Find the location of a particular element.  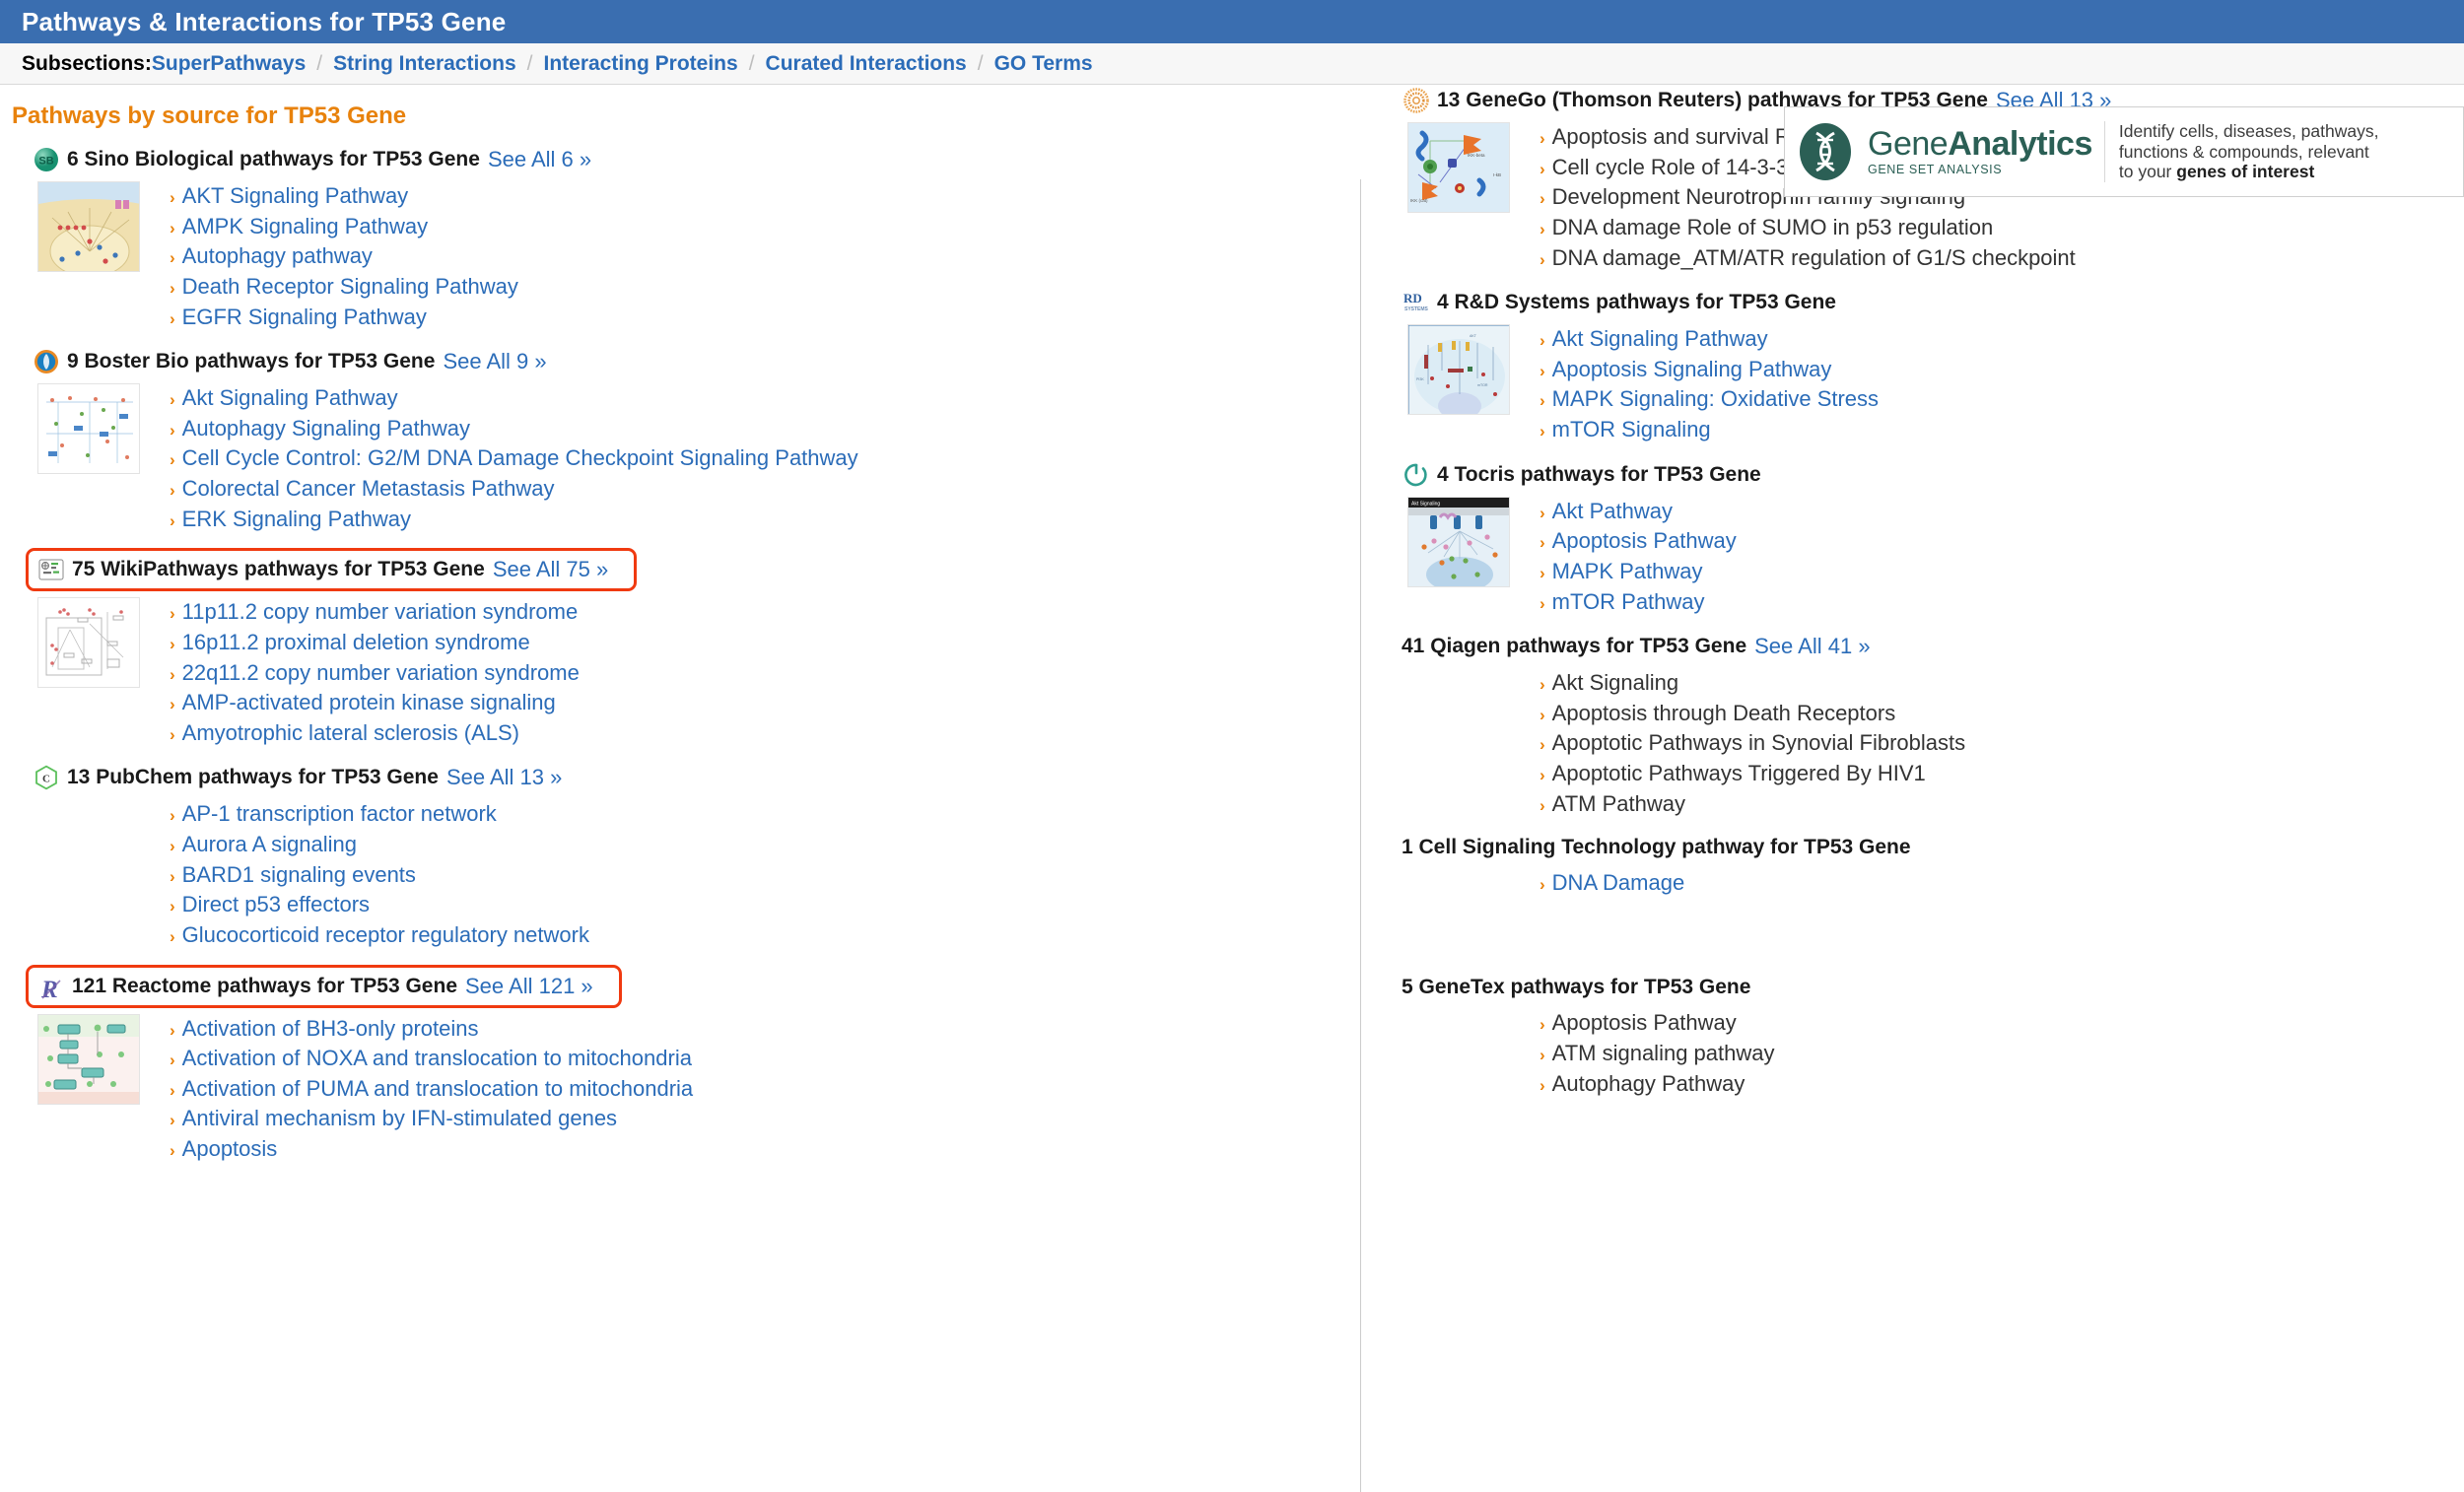

pathway-link: EGFR Signaling Pathway is located at coordinates (304, 317).